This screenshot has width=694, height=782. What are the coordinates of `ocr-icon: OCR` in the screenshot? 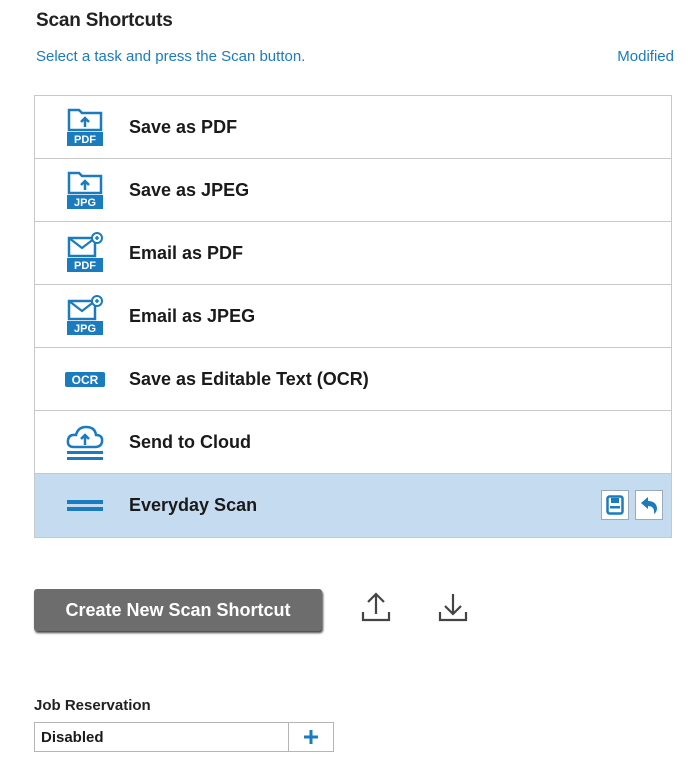 It's located at (85, 379).